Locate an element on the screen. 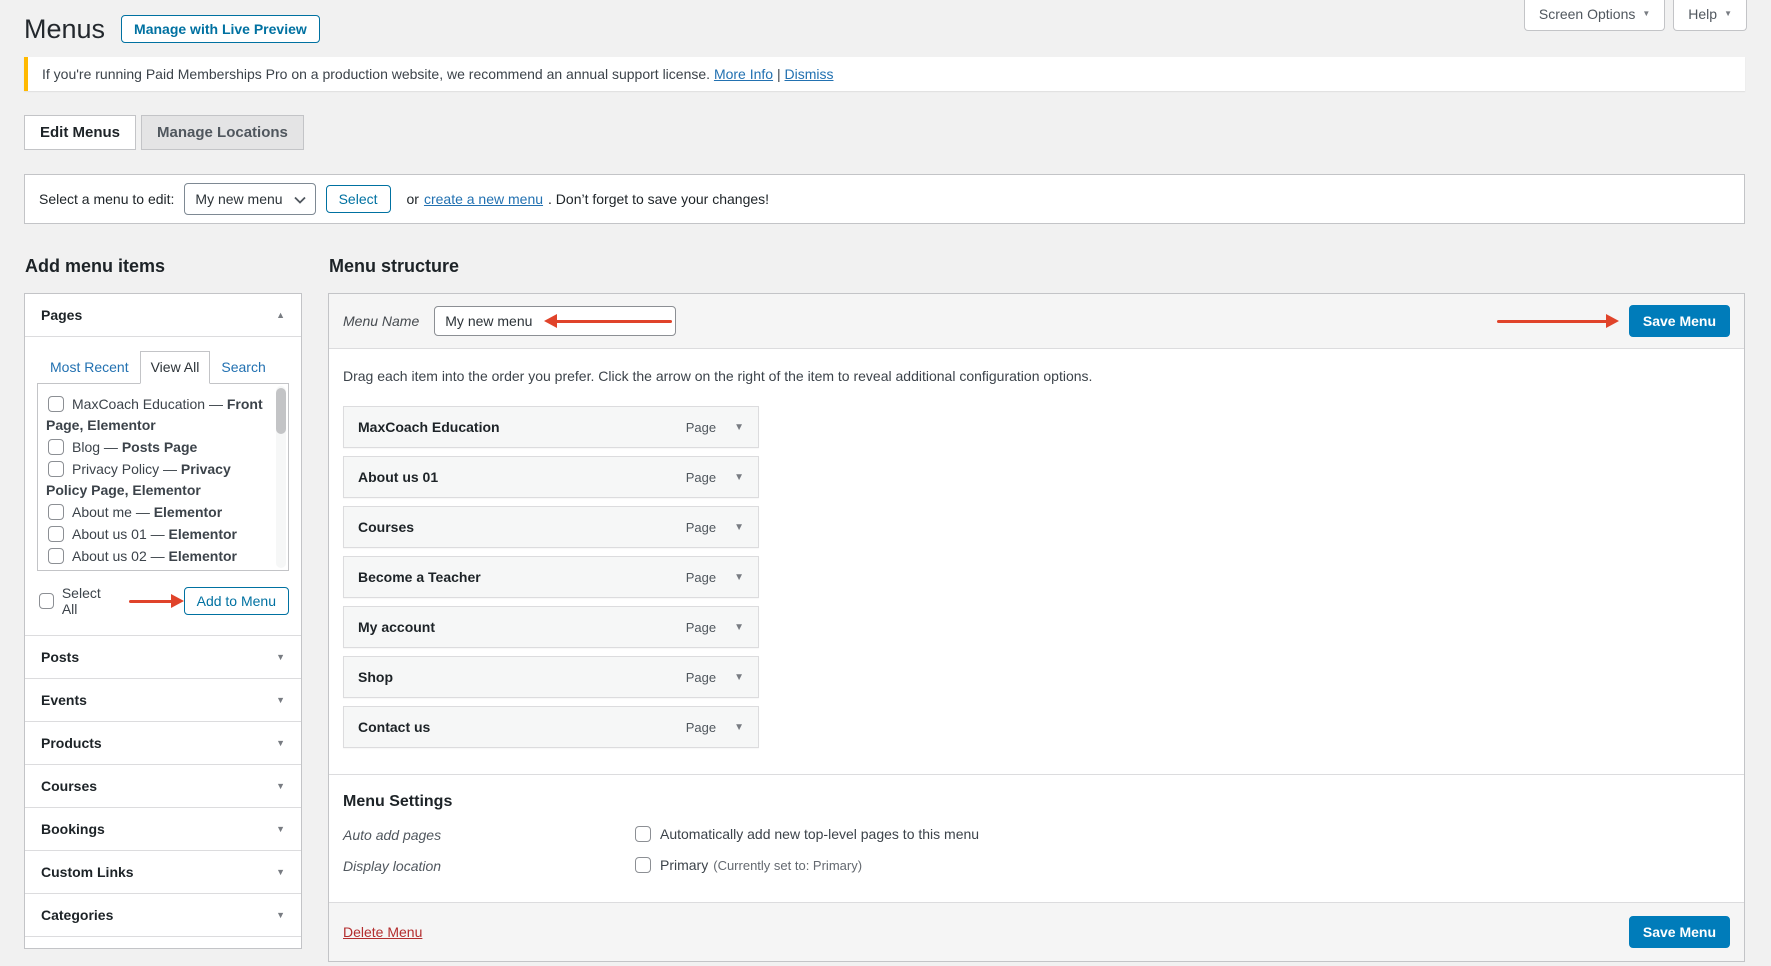 This screenshot has width=1771, height=966. list-scrollbar is located at coordinates (281, 477).